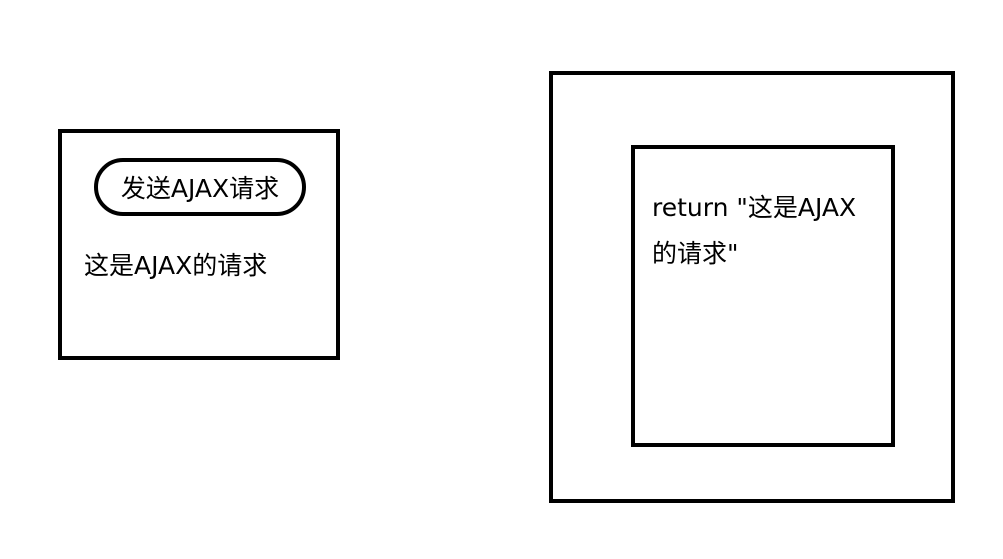 The height and width of the screenshot is (559, 1003). What do you see at coordinates (695, 253) in the screenshot?
I see `server-return-line-2: 的请求"` at bounding box center [695, 253].